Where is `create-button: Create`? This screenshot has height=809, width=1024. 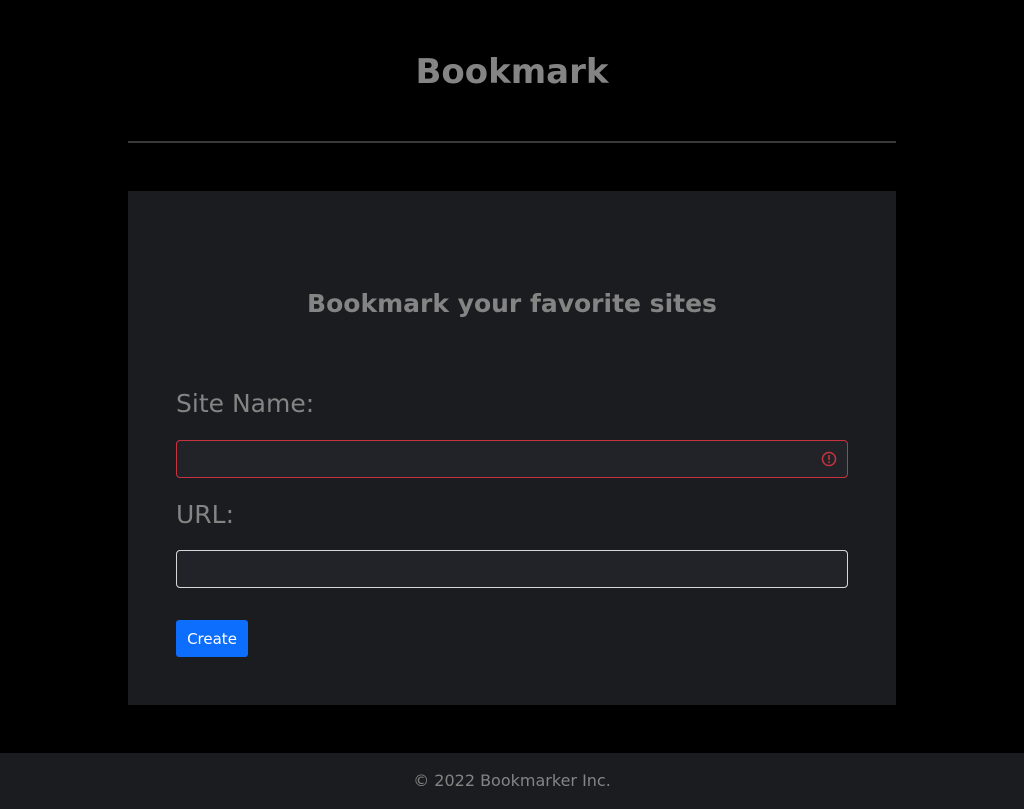
create-button: Create is located at coordinates (212, 638).